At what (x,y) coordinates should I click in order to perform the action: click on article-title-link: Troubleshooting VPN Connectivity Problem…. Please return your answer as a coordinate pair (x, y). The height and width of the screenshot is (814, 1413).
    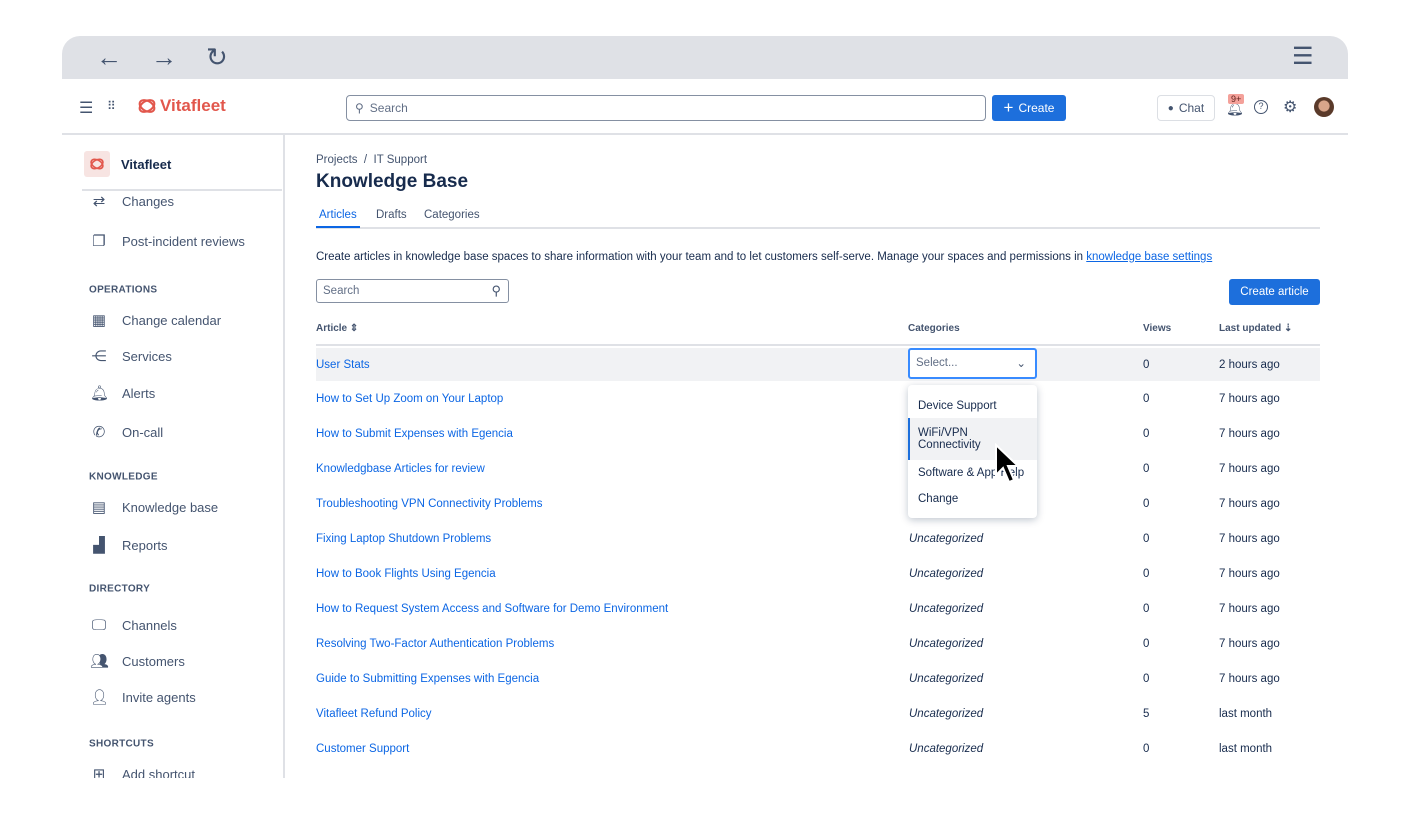
    Looking at the image, I should click on (429, 504).